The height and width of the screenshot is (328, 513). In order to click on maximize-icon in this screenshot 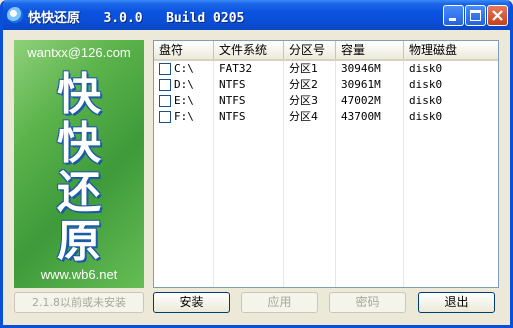, I will do `click(475, 15)`.